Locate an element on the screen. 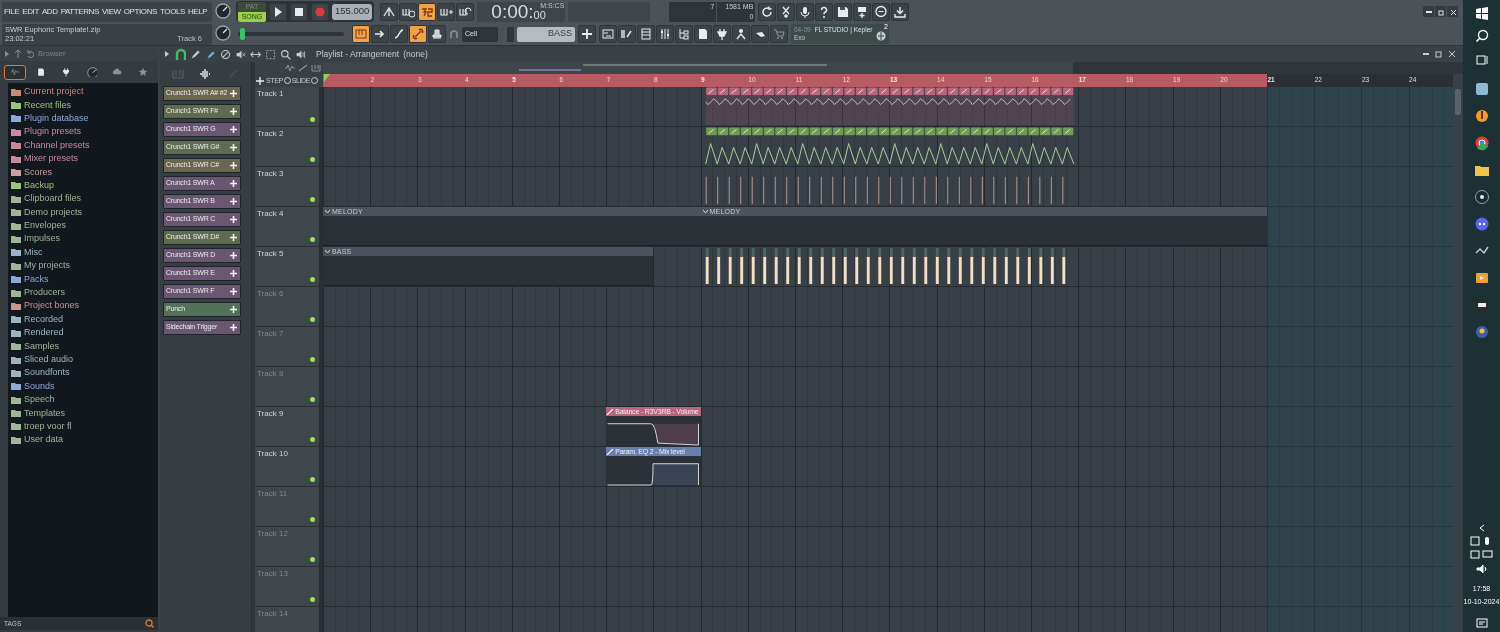 Image resolution: width=1500 pixels, height=632 pixels. add-pattern-button is located at coordinates (587, 34).